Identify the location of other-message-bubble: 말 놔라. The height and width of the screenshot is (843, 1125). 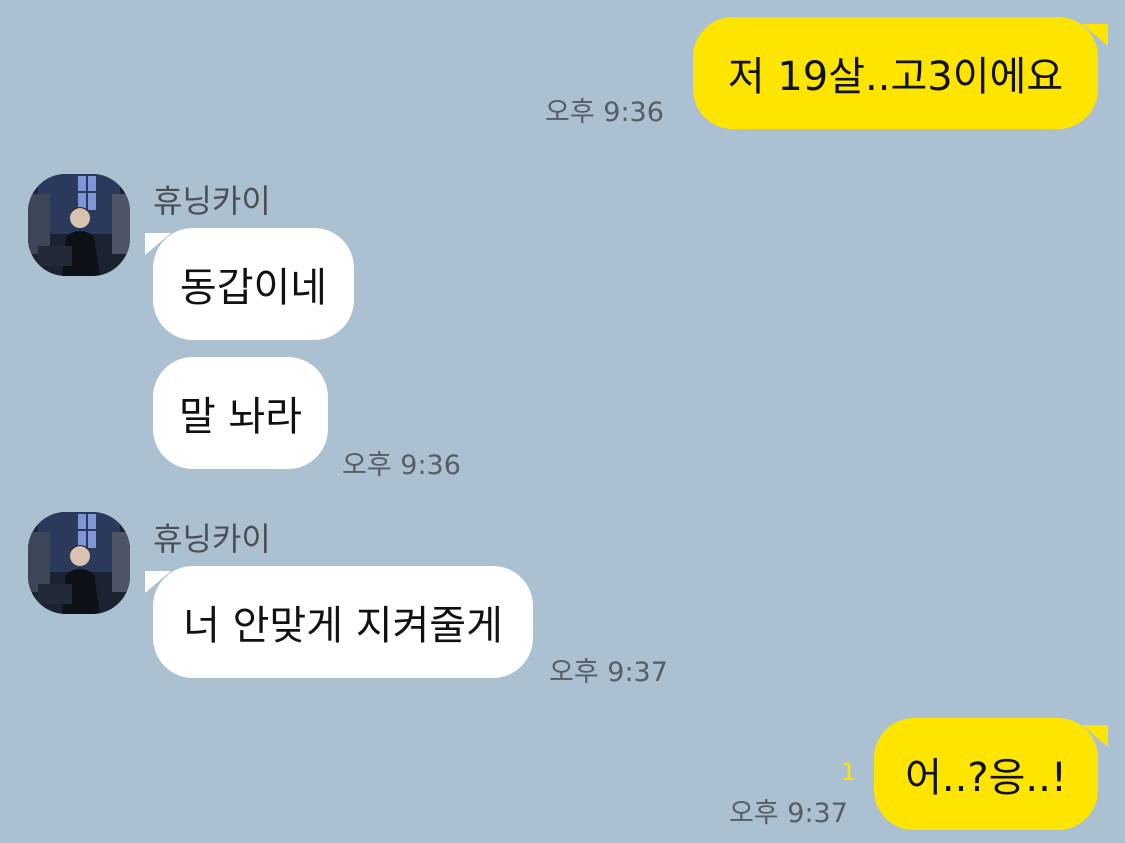
(240, 413).